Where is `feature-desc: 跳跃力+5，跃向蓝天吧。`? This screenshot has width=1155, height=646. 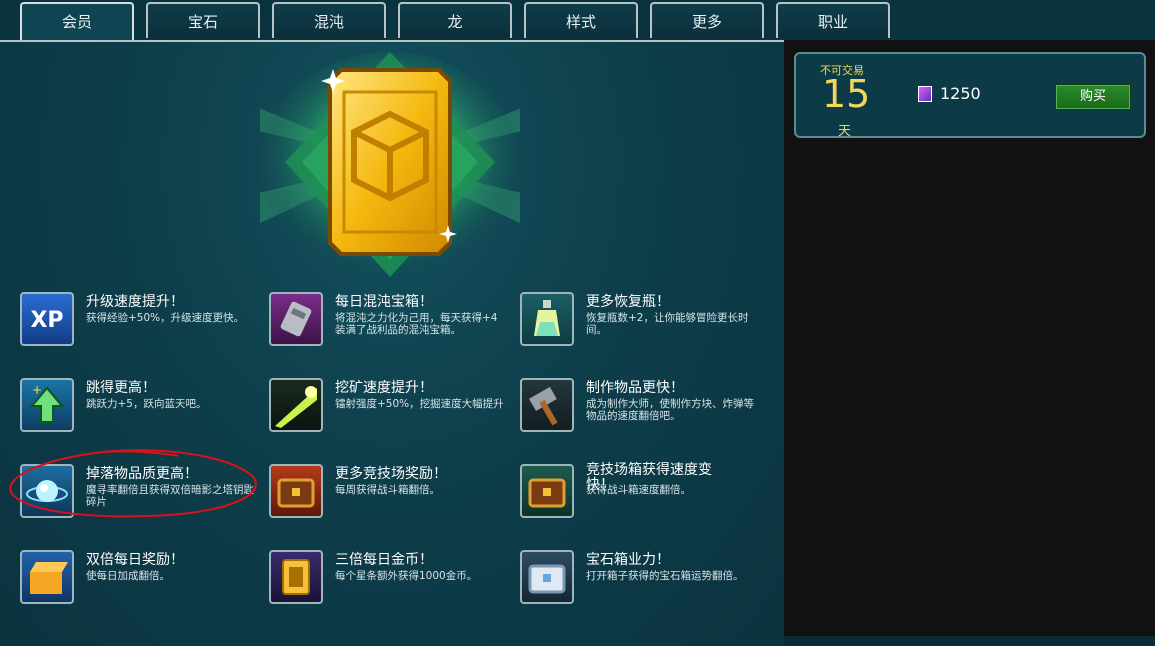 feature-desc: 跳跃力+5，跃向蓝天吧。 is located at coordinates (146, 404).